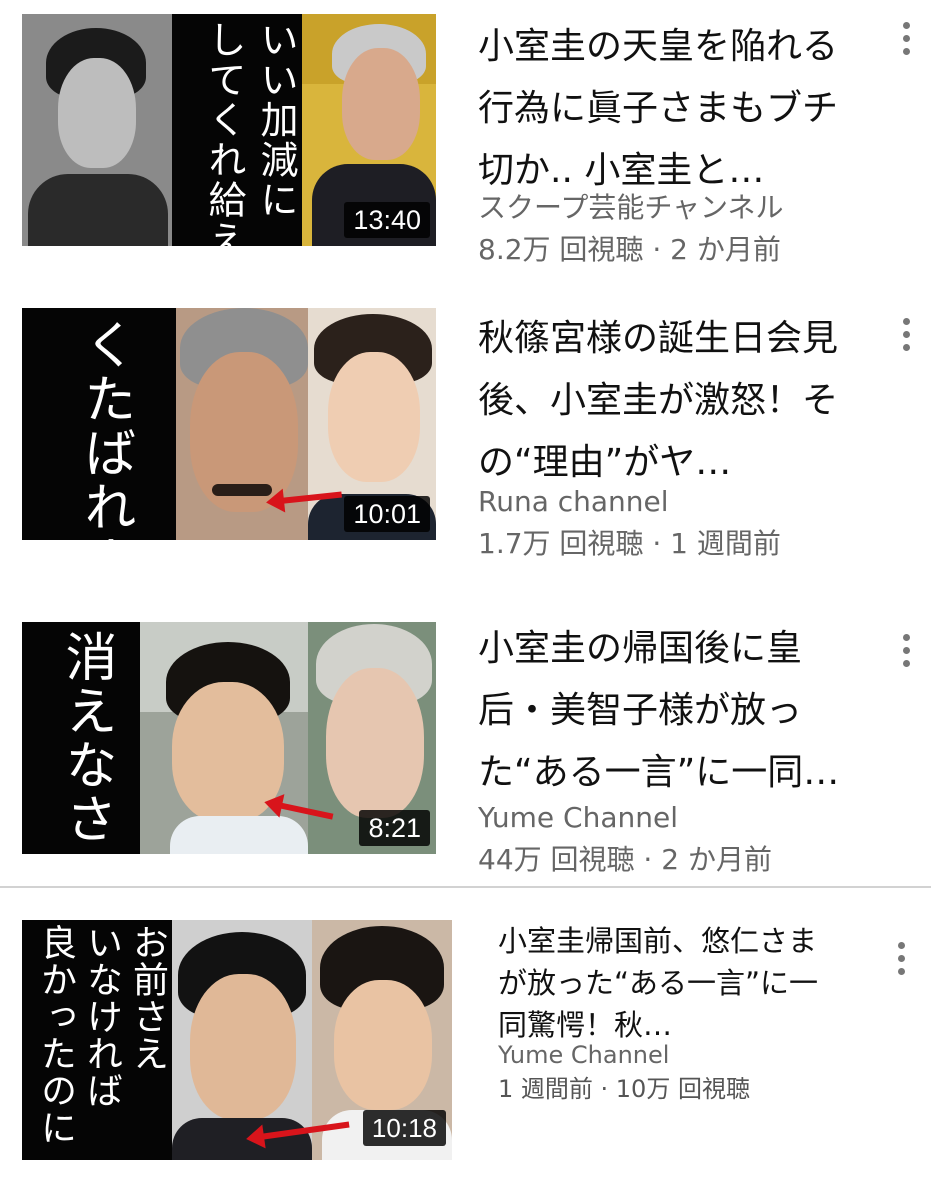 This screenshot has width=931, height=1200. I want to click on video-thumbnail: お前さえ いなければ 良かったのに 10:18, so click(237, 1040).